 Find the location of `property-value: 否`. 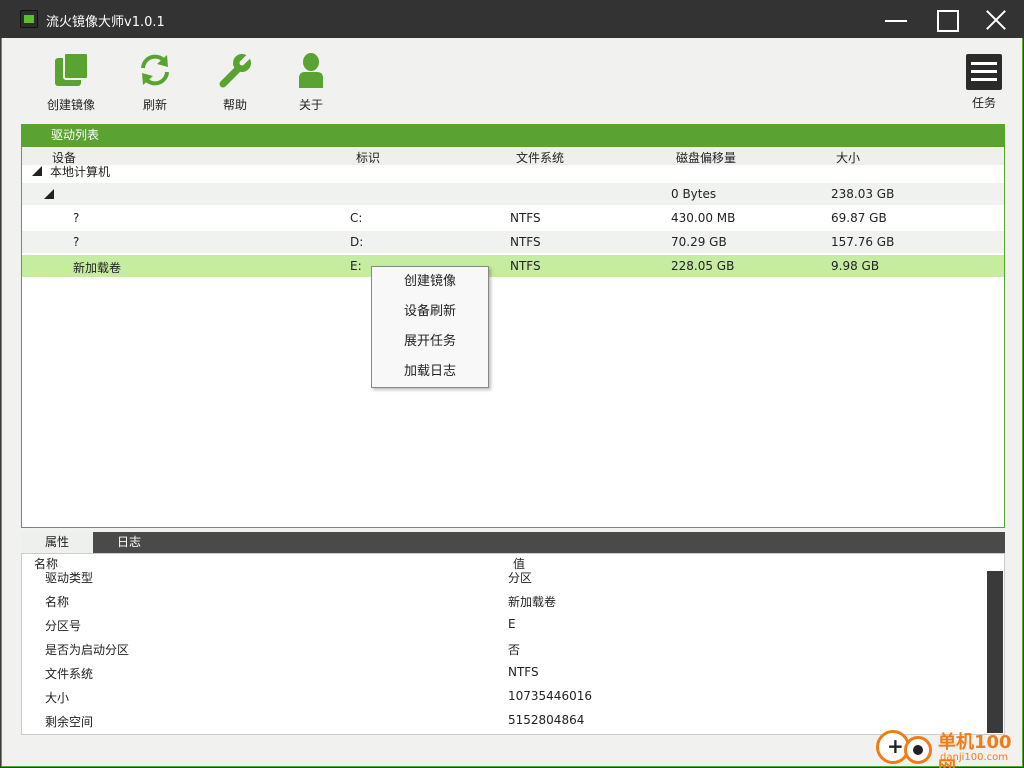

property-value: 否 is located at coordinates (514, 650).